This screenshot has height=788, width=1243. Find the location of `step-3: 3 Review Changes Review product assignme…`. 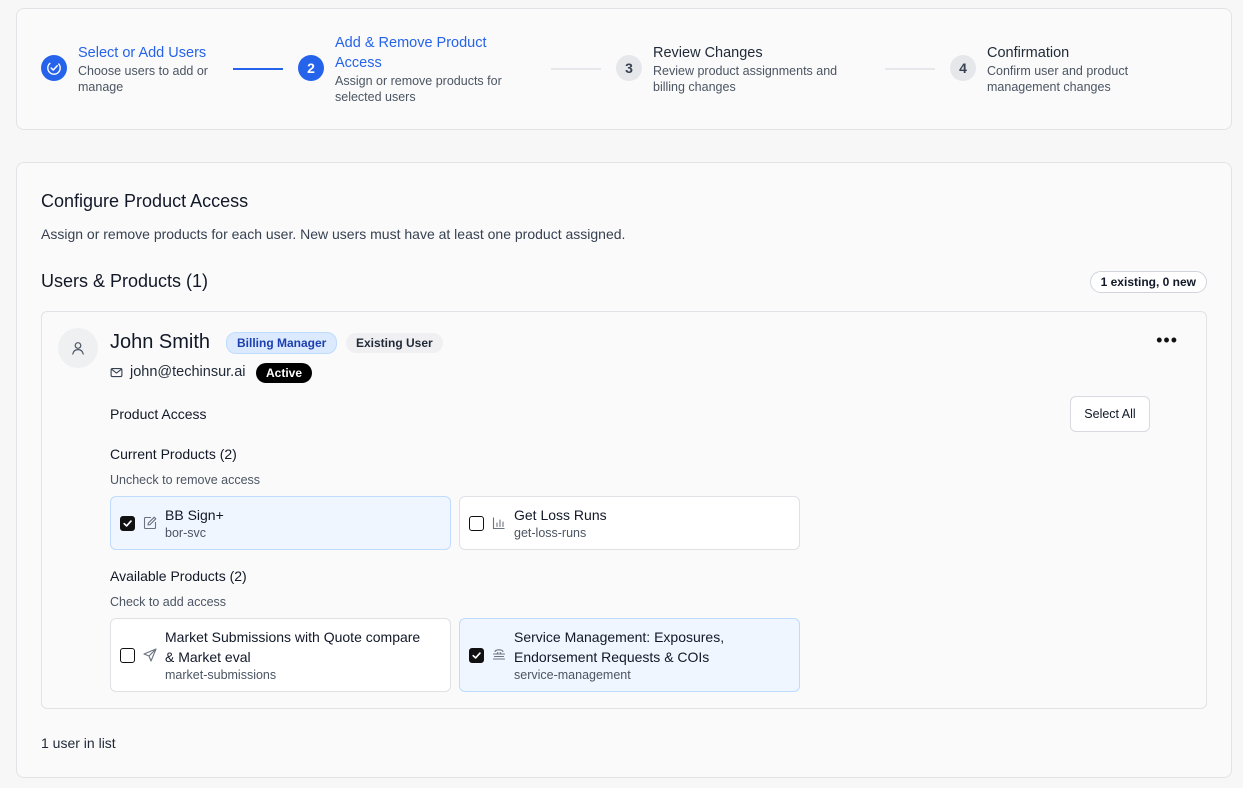

step-3: 3 Review Changes Review product assignme… is located at coordinates (739, 65).